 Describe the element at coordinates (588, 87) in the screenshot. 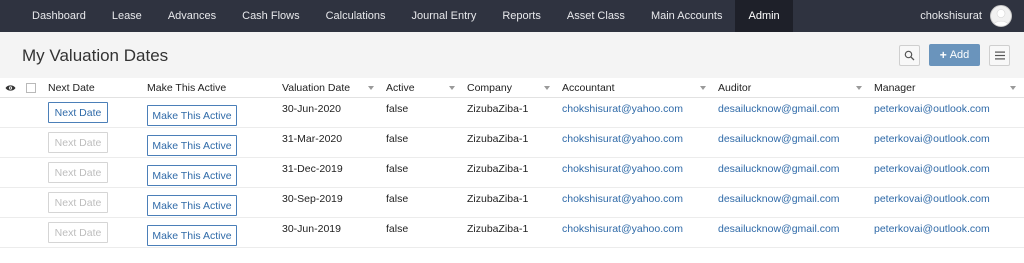

I see `header-label: Accountant` at that location.